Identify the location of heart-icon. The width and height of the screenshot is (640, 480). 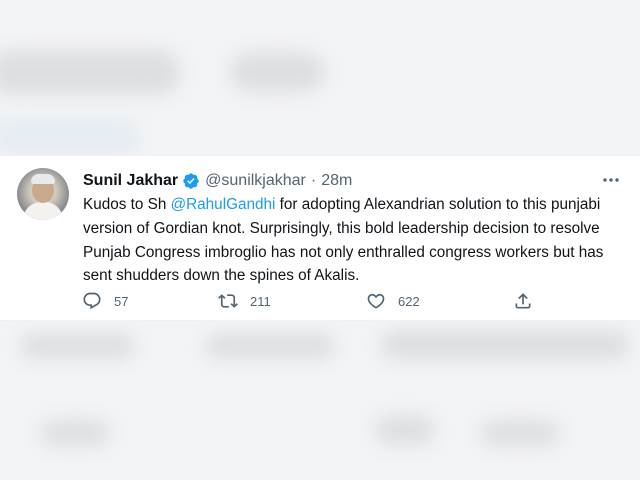
(376, 301).